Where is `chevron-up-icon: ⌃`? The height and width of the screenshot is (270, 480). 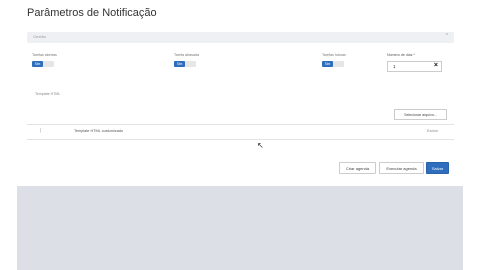 chevron-up-icon: ⌃ is located at coordinates (447, 36).